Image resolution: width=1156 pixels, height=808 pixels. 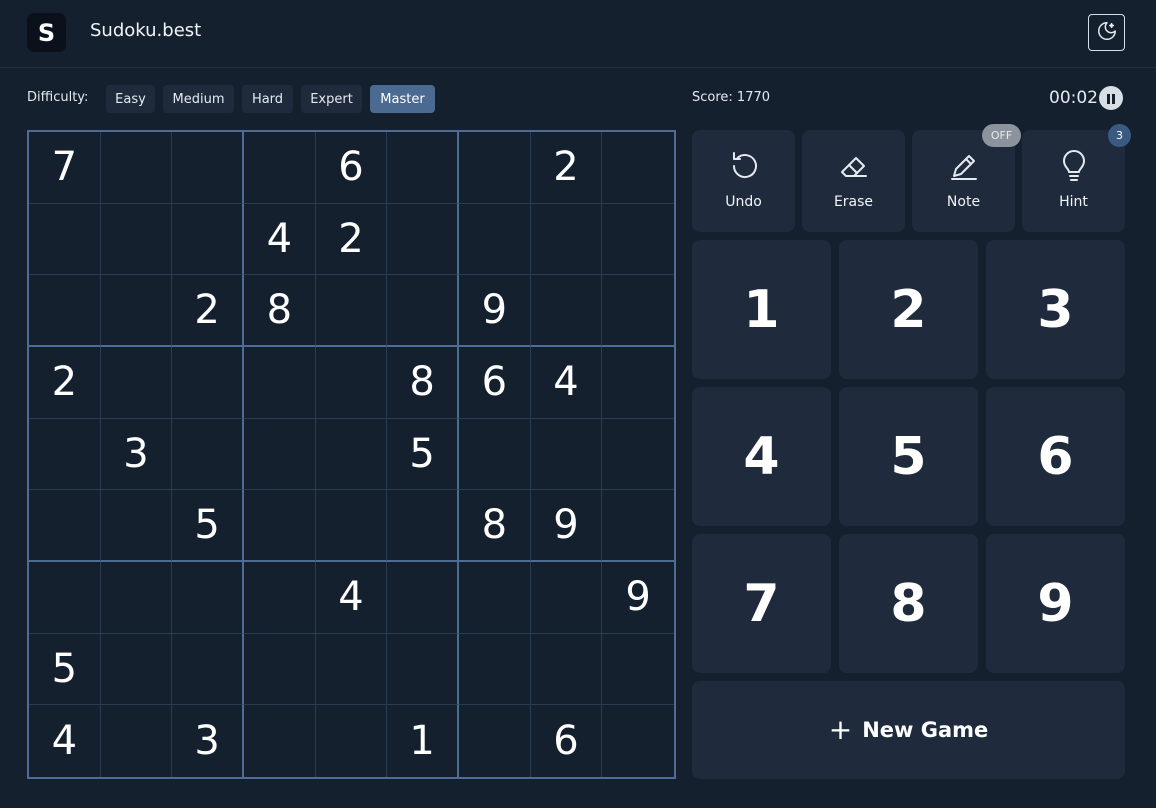 I want to click on logo: S, so click(x=46, y=32).